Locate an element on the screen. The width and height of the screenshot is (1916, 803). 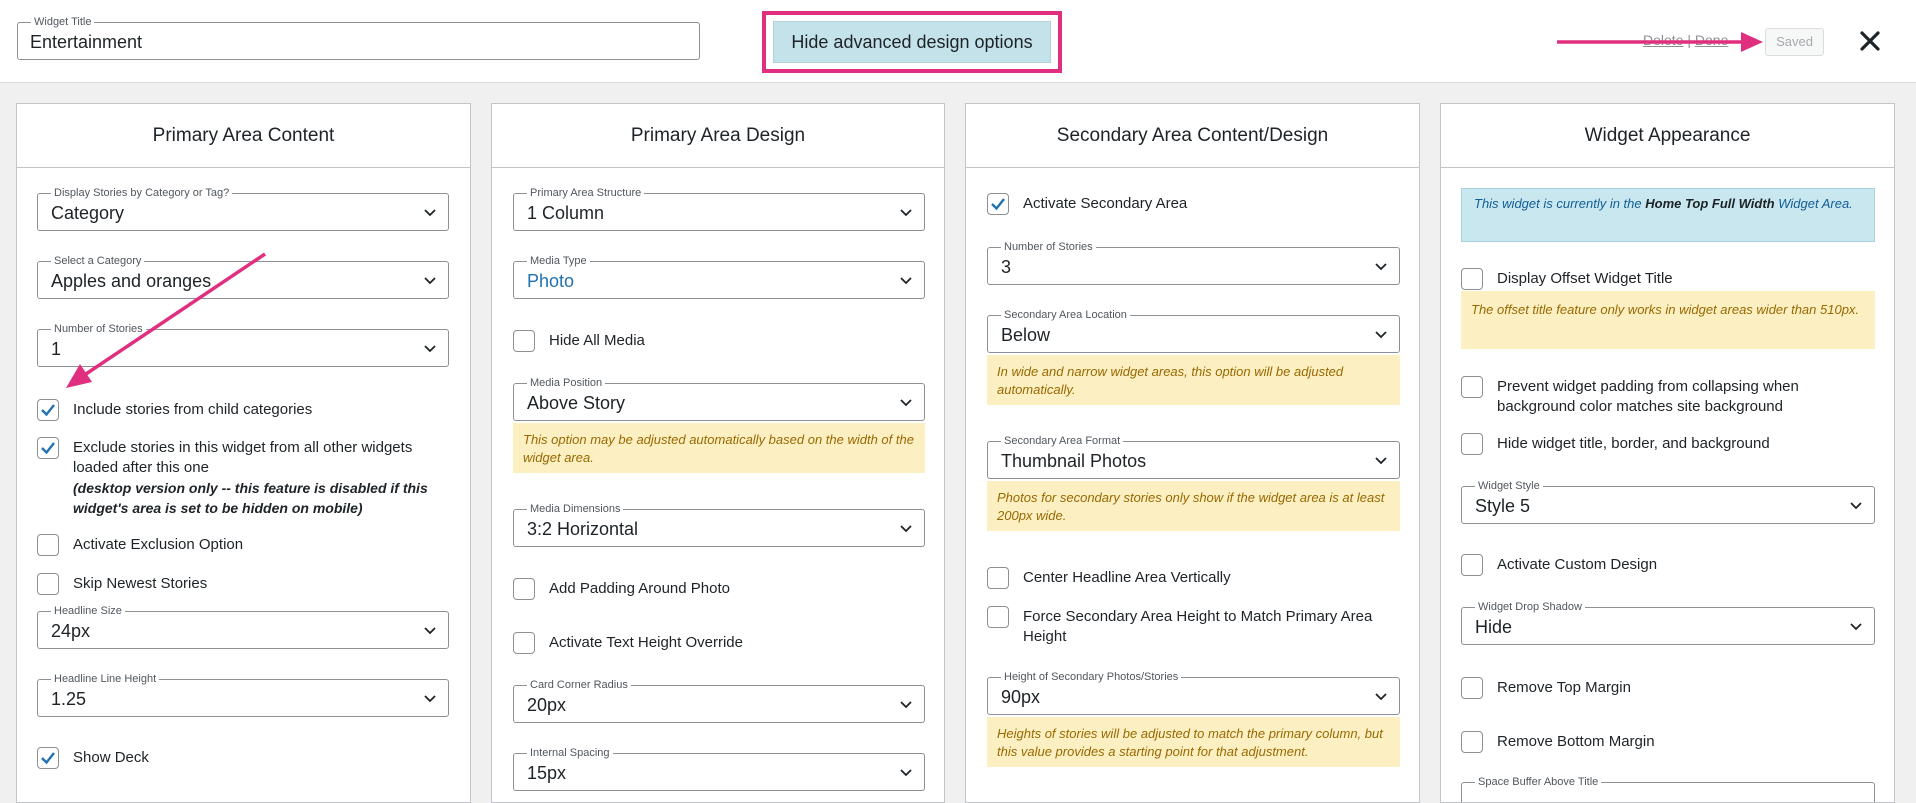
activate-exclusion-checkbox is located at coordinates (48, 545).